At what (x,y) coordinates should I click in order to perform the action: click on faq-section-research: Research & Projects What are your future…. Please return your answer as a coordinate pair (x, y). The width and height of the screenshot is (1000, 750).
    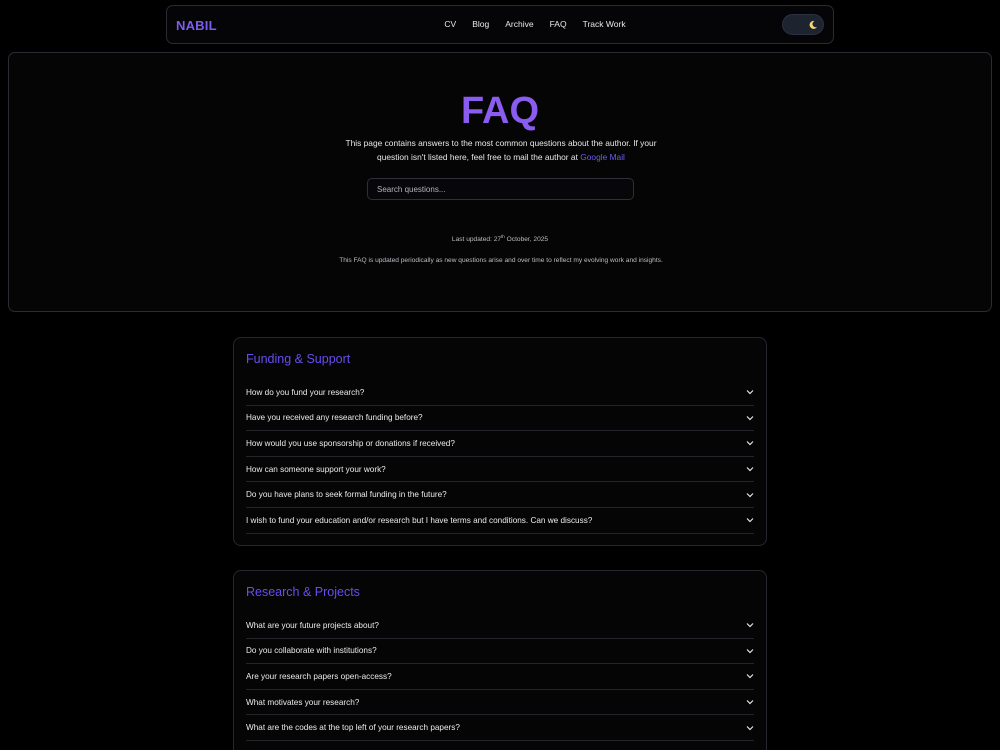
    Looking at the image, I should click on (500, 660).